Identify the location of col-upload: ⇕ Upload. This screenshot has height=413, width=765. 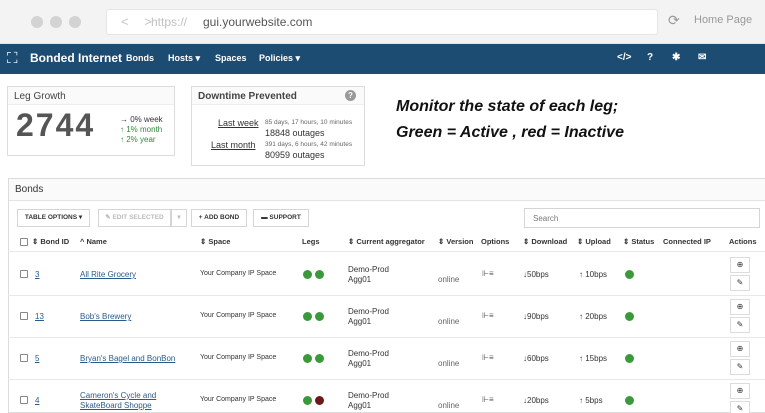
(594, 241).